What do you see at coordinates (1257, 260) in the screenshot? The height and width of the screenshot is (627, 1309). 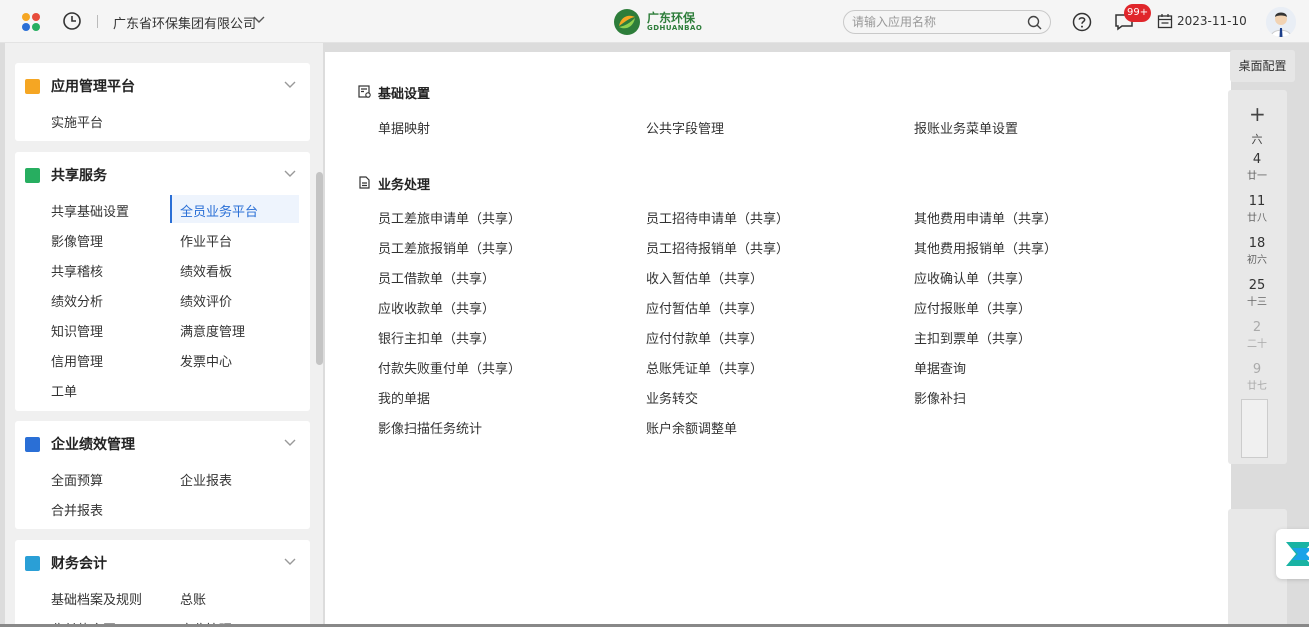 I see `calendar-lunar-date: 初六` at bounding box center [1257, 260].